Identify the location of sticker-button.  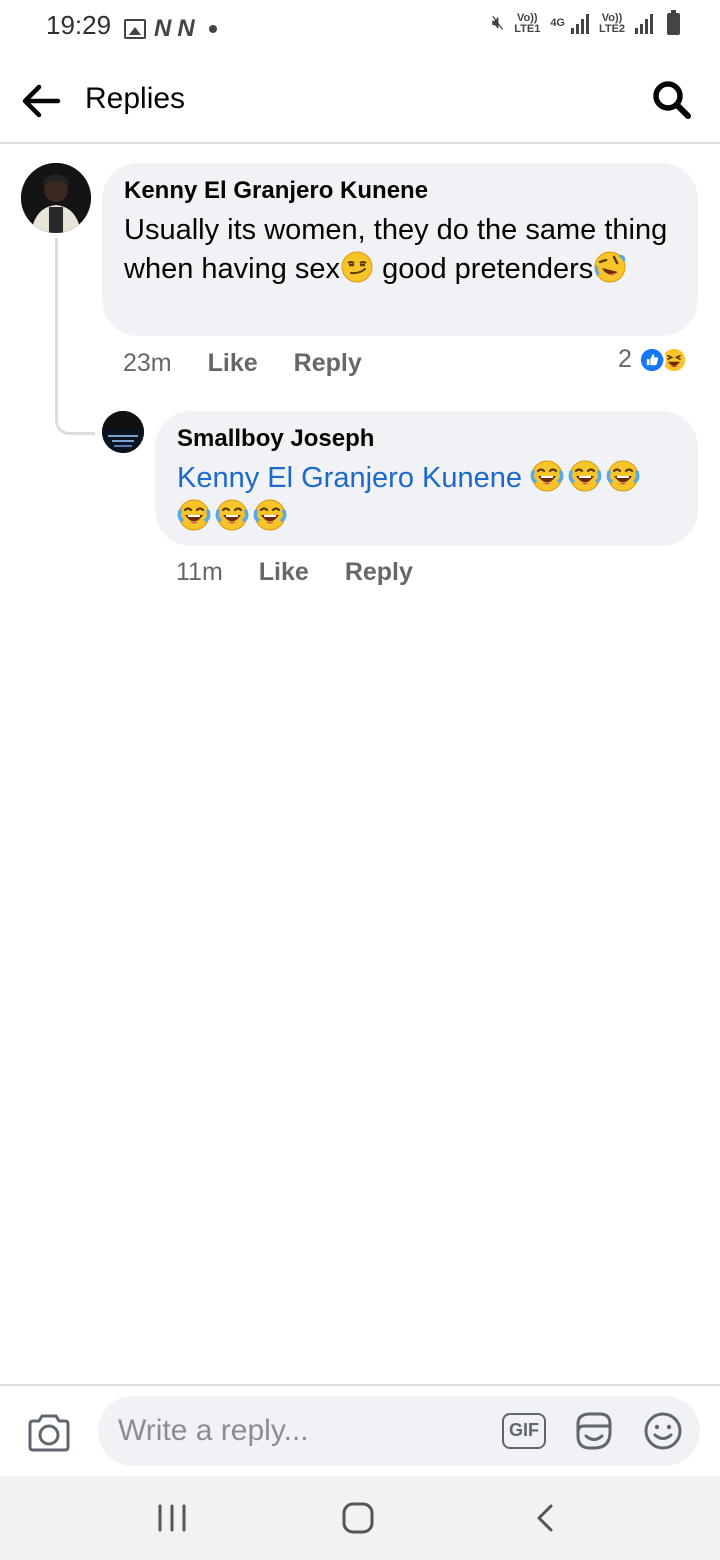
(593, 1431).